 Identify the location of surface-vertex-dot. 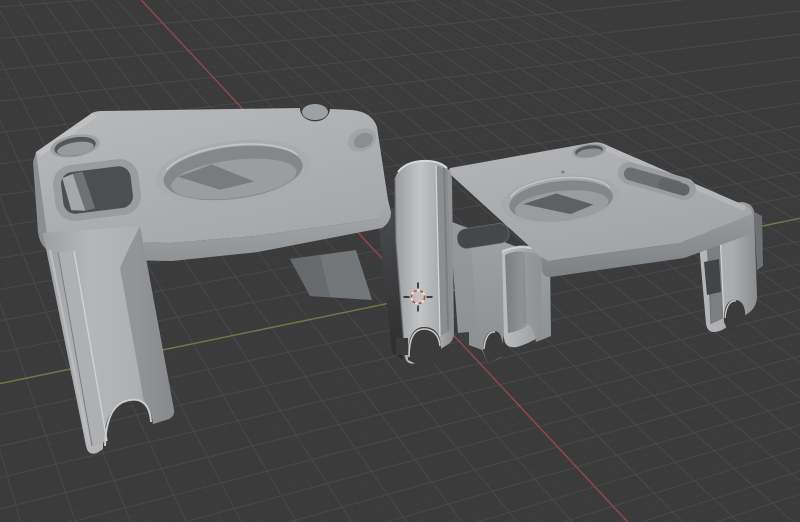
(563, 172).